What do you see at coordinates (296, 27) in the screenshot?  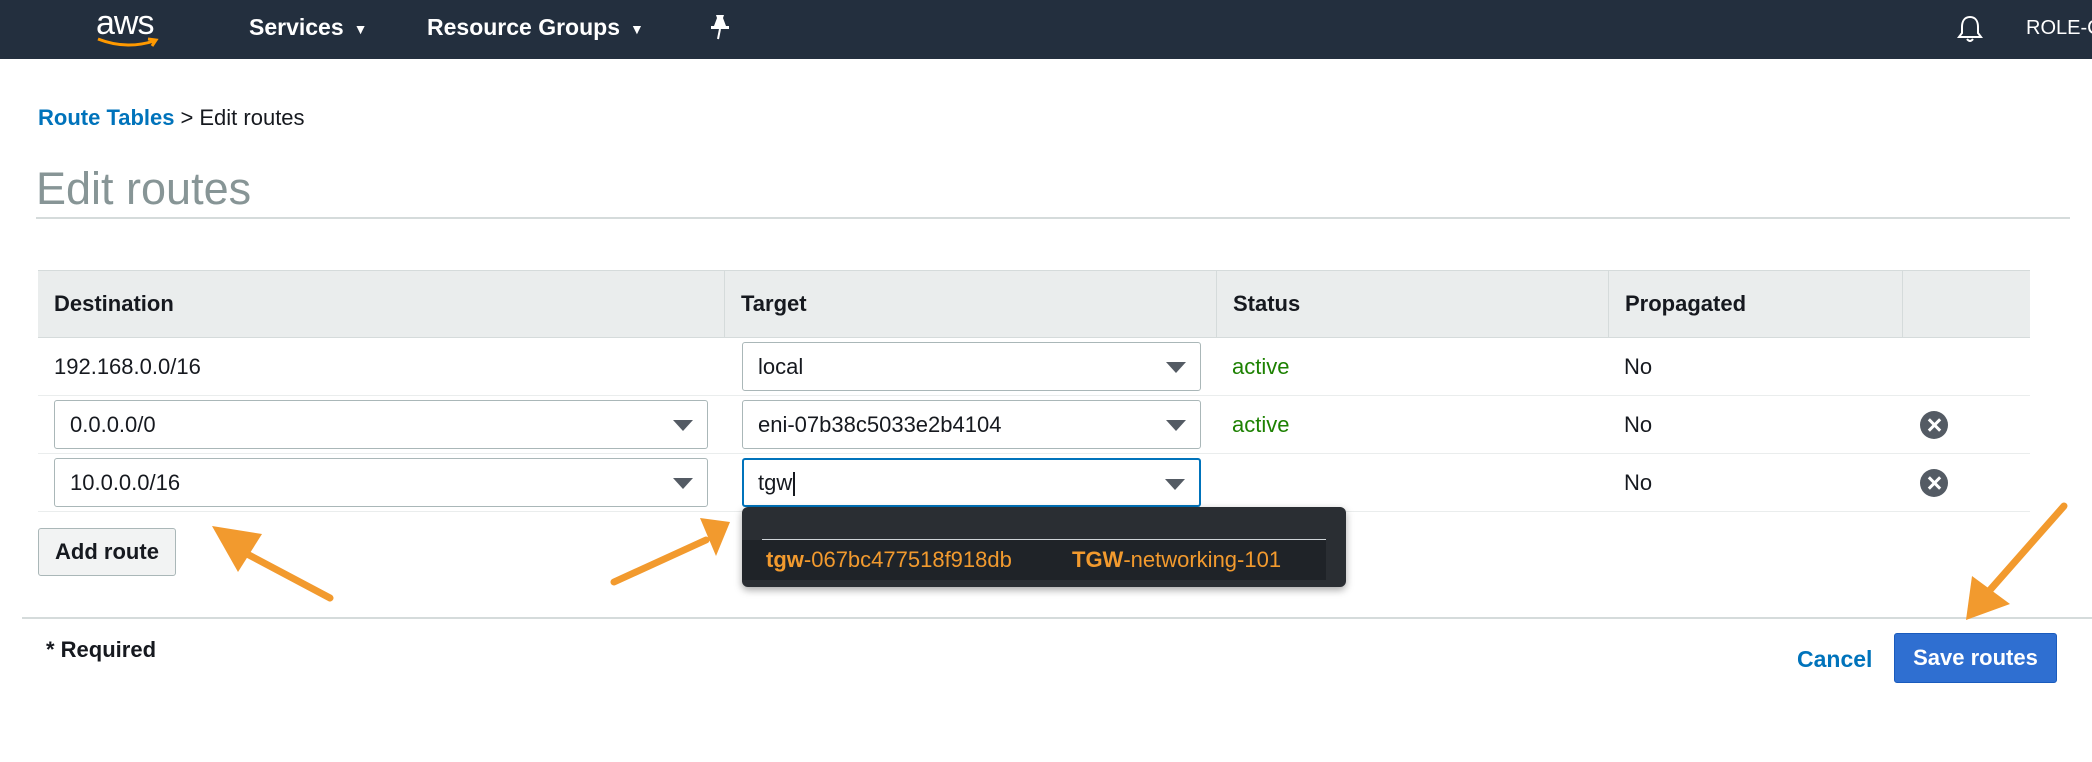 I see `services-label: Services` at bounding box center [296, 27].